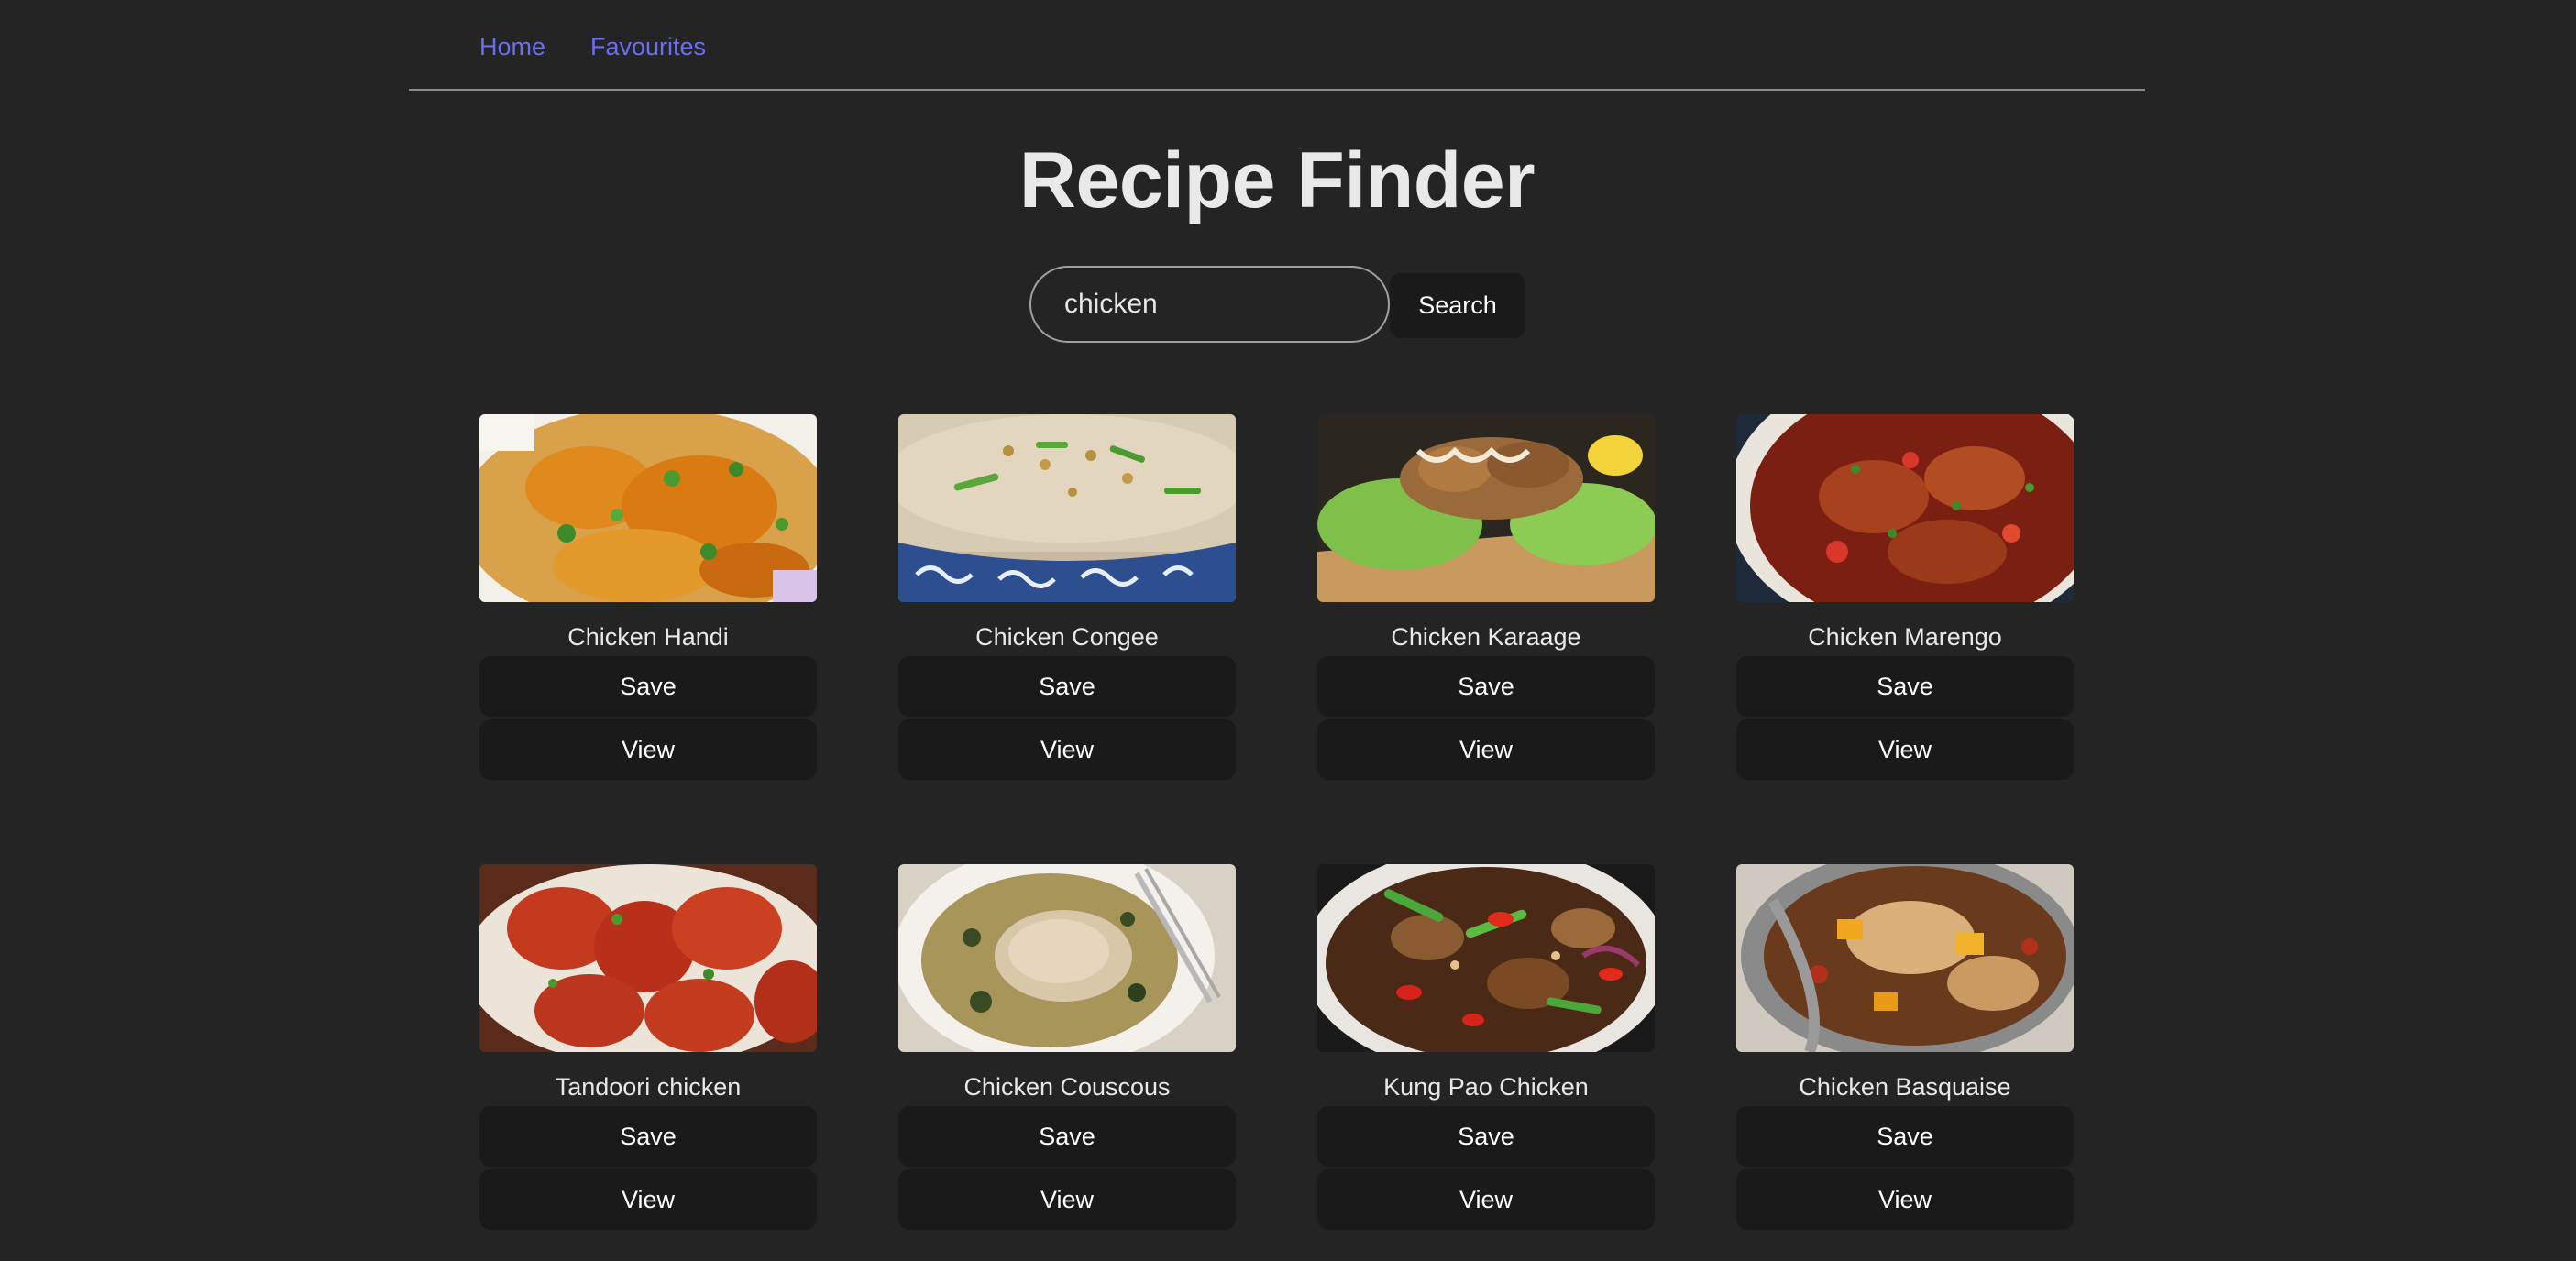  Describe the element at coordinates (1486, 958) in the screenshot. I see `recipe-image-kung-pao-chicken` at that location.